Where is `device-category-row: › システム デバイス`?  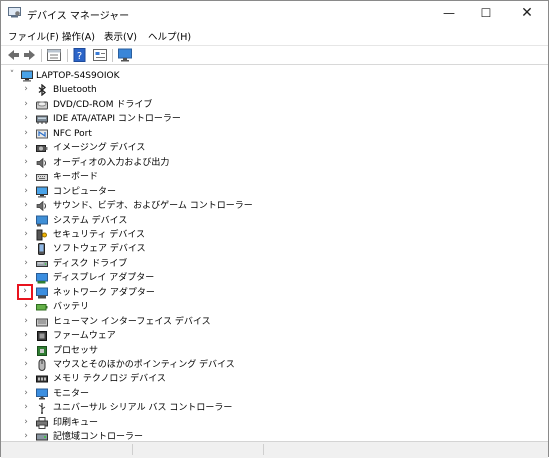
device-category-row: › システム デバイス is located at coordinates (274, 221).